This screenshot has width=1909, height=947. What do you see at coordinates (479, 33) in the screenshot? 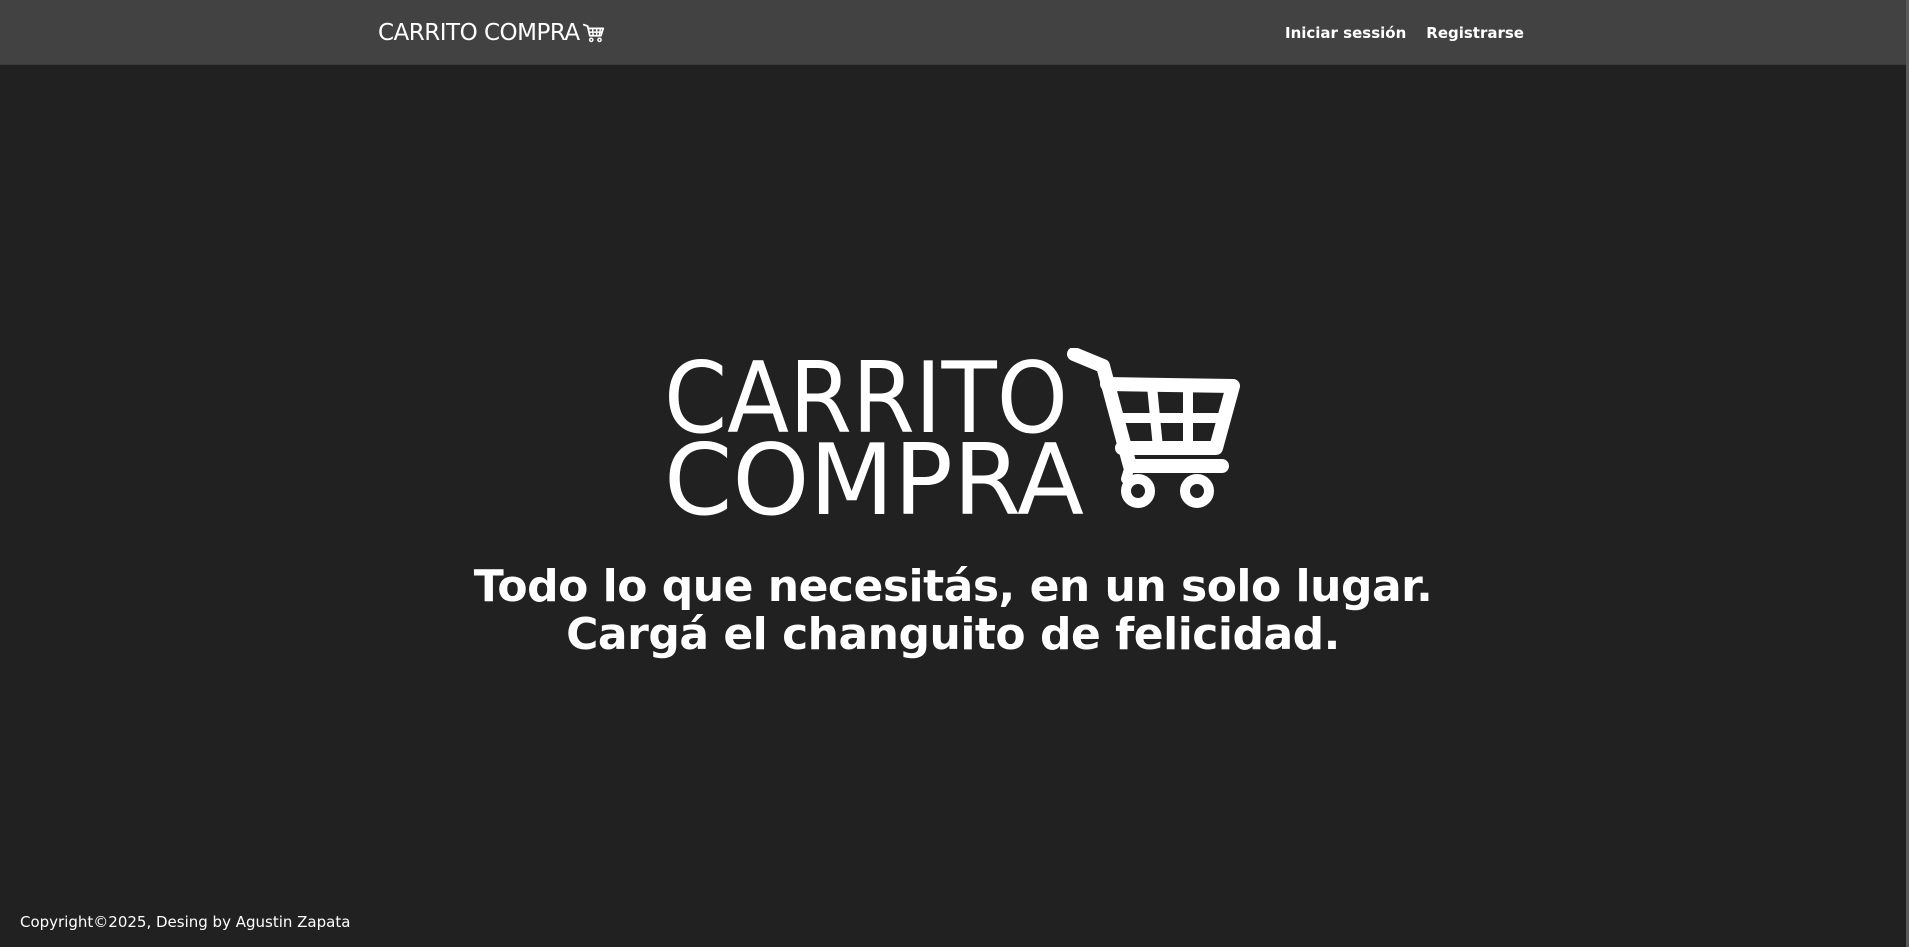
I see `brand-text: CARRITO COMPRA` at bounding box center [479, 33].